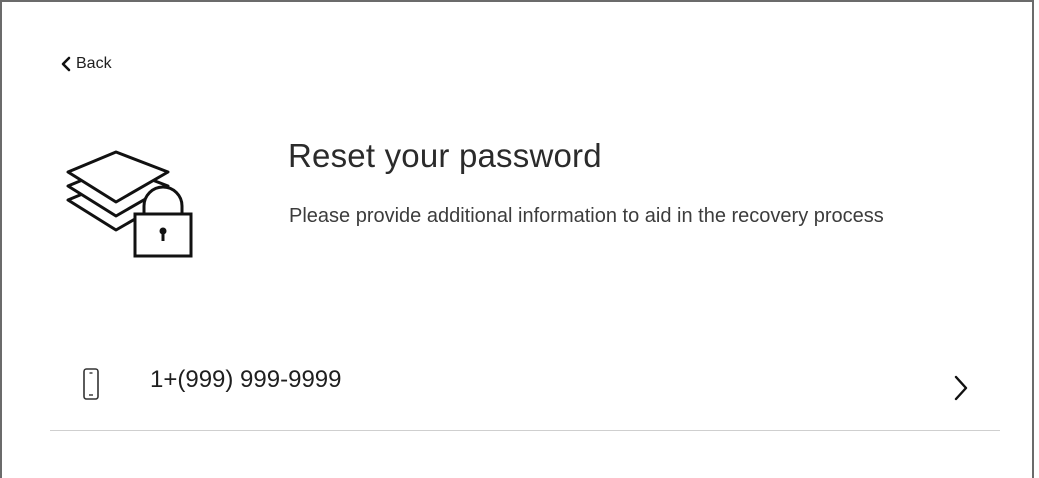 This screenshot has width=1039, height=478. I want to click on back-label: Back, so click(94, 63).